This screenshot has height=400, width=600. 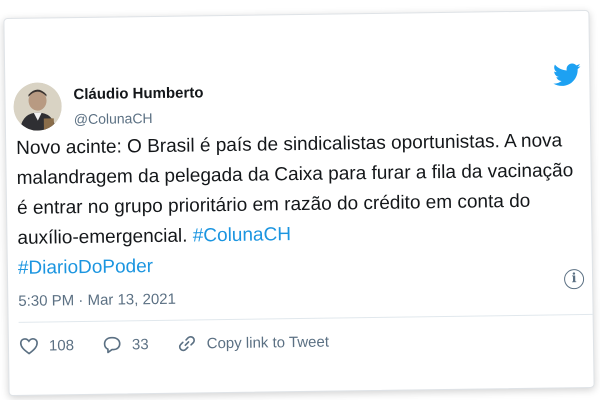 I want to click on reply-button: 33, so click(x=125, y=344).